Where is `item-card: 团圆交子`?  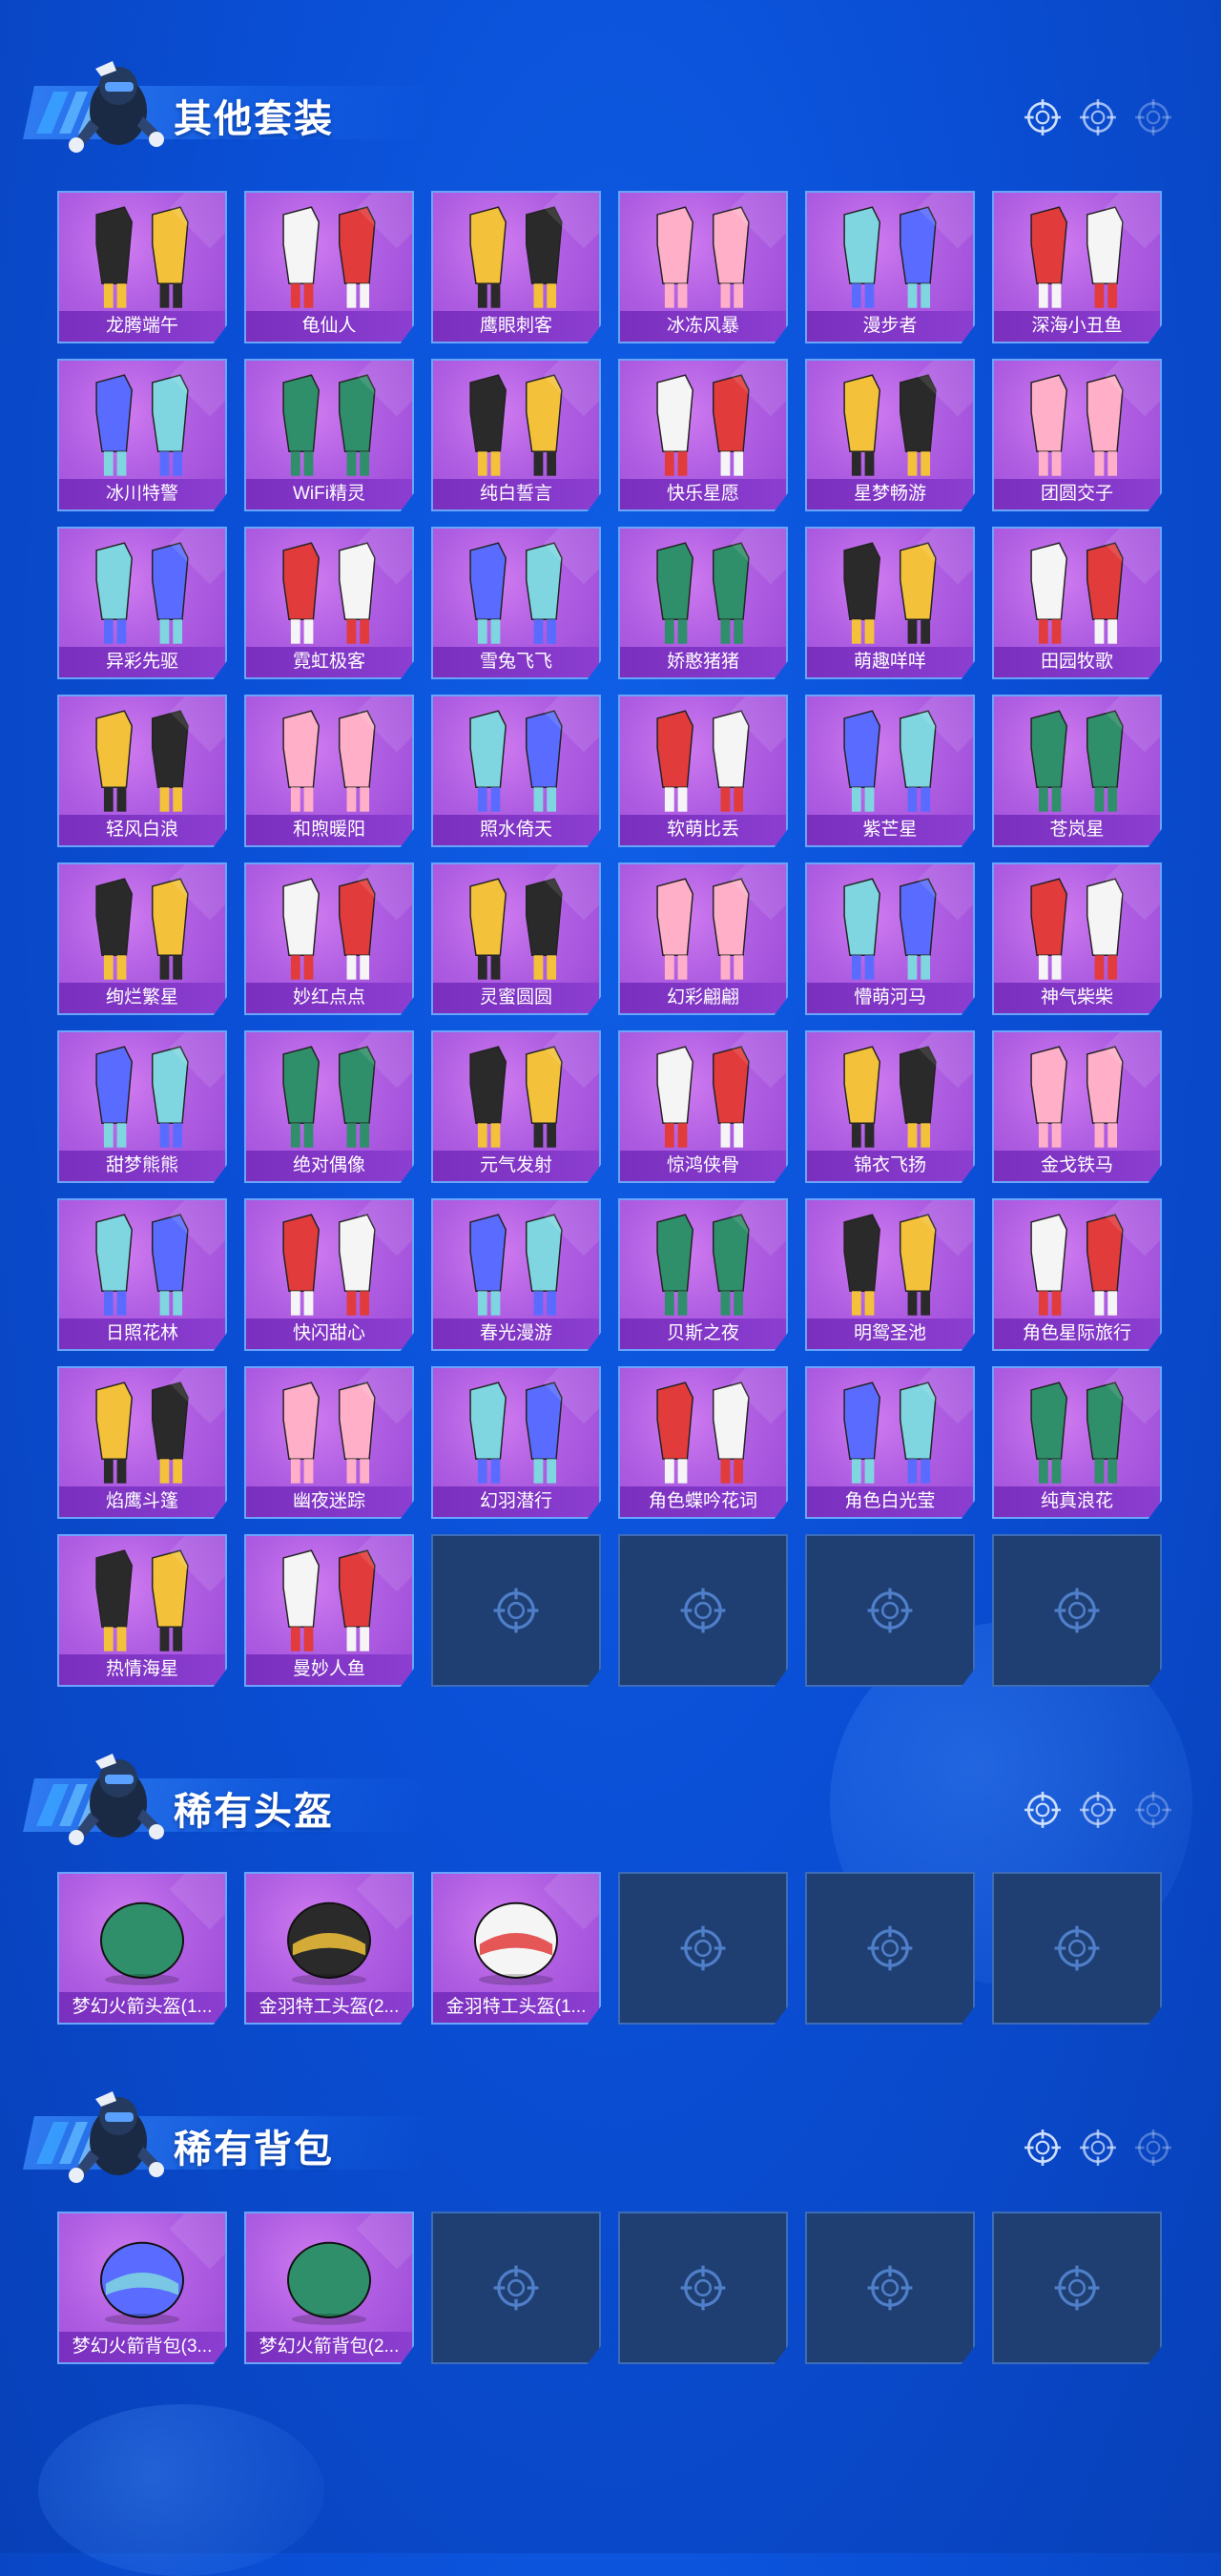 item-card: 团圆交子 is located at coordinates (1077, 435).